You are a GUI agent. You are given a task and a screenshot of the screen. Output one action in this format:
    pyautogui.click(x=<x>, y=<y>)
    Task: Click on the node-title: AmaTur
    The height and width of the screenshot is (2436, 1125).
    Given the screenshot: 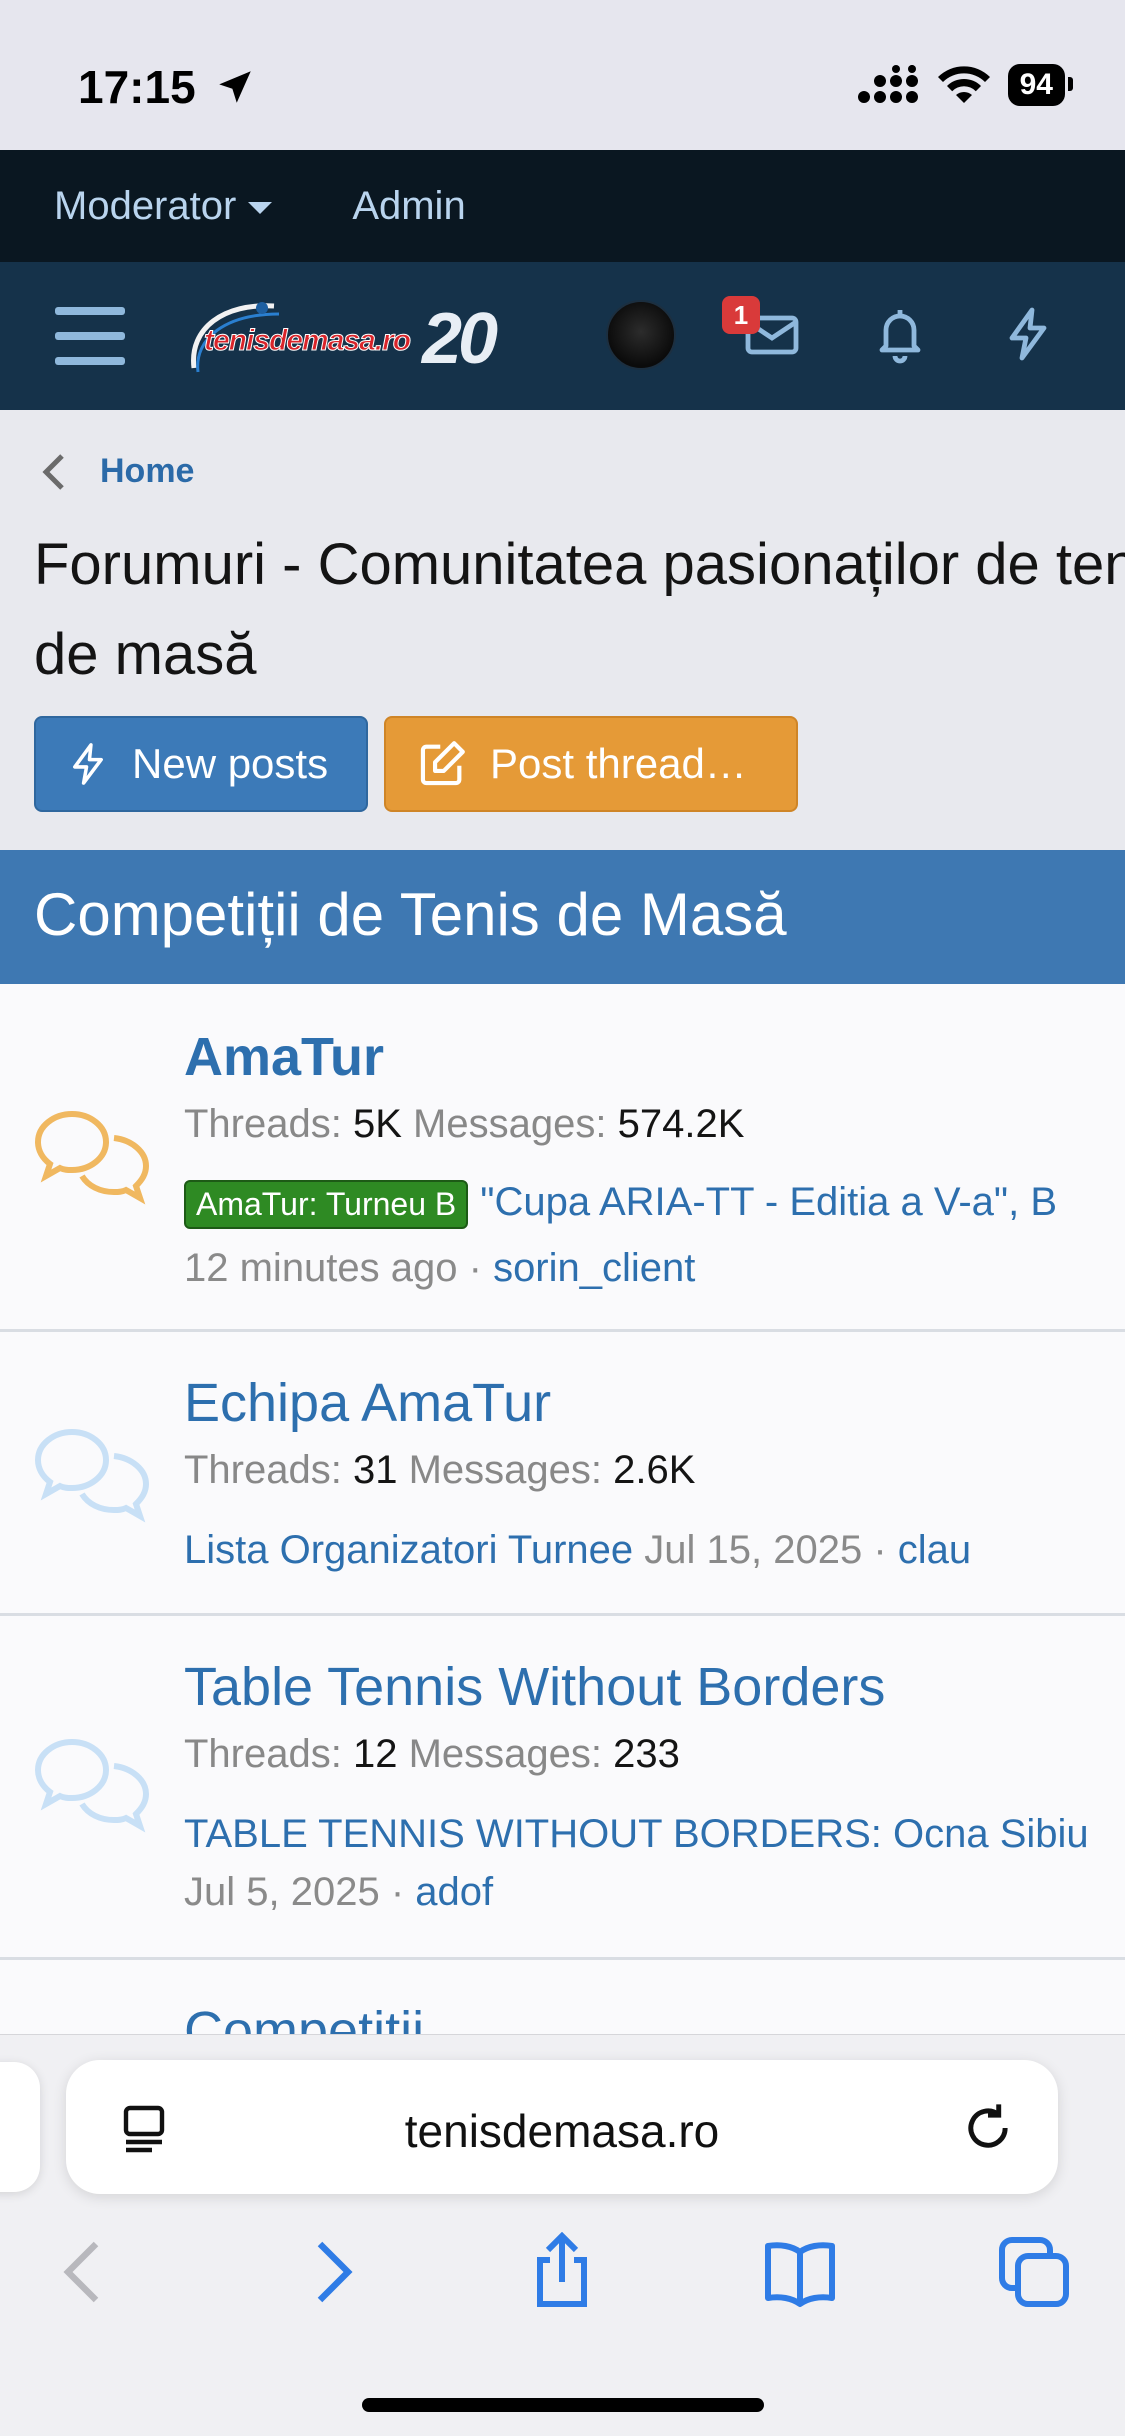 What is the action you would take?
    pyautogui.click(x=284, y=1057)
    